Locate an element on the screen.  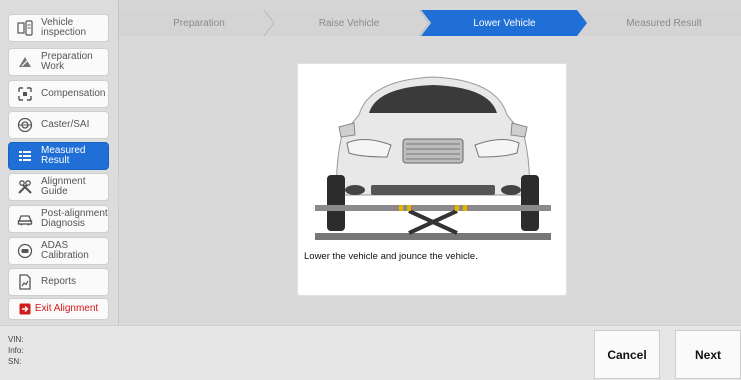
sidebar-item-label: Alignment Guide is located at coordinates (63, 186).